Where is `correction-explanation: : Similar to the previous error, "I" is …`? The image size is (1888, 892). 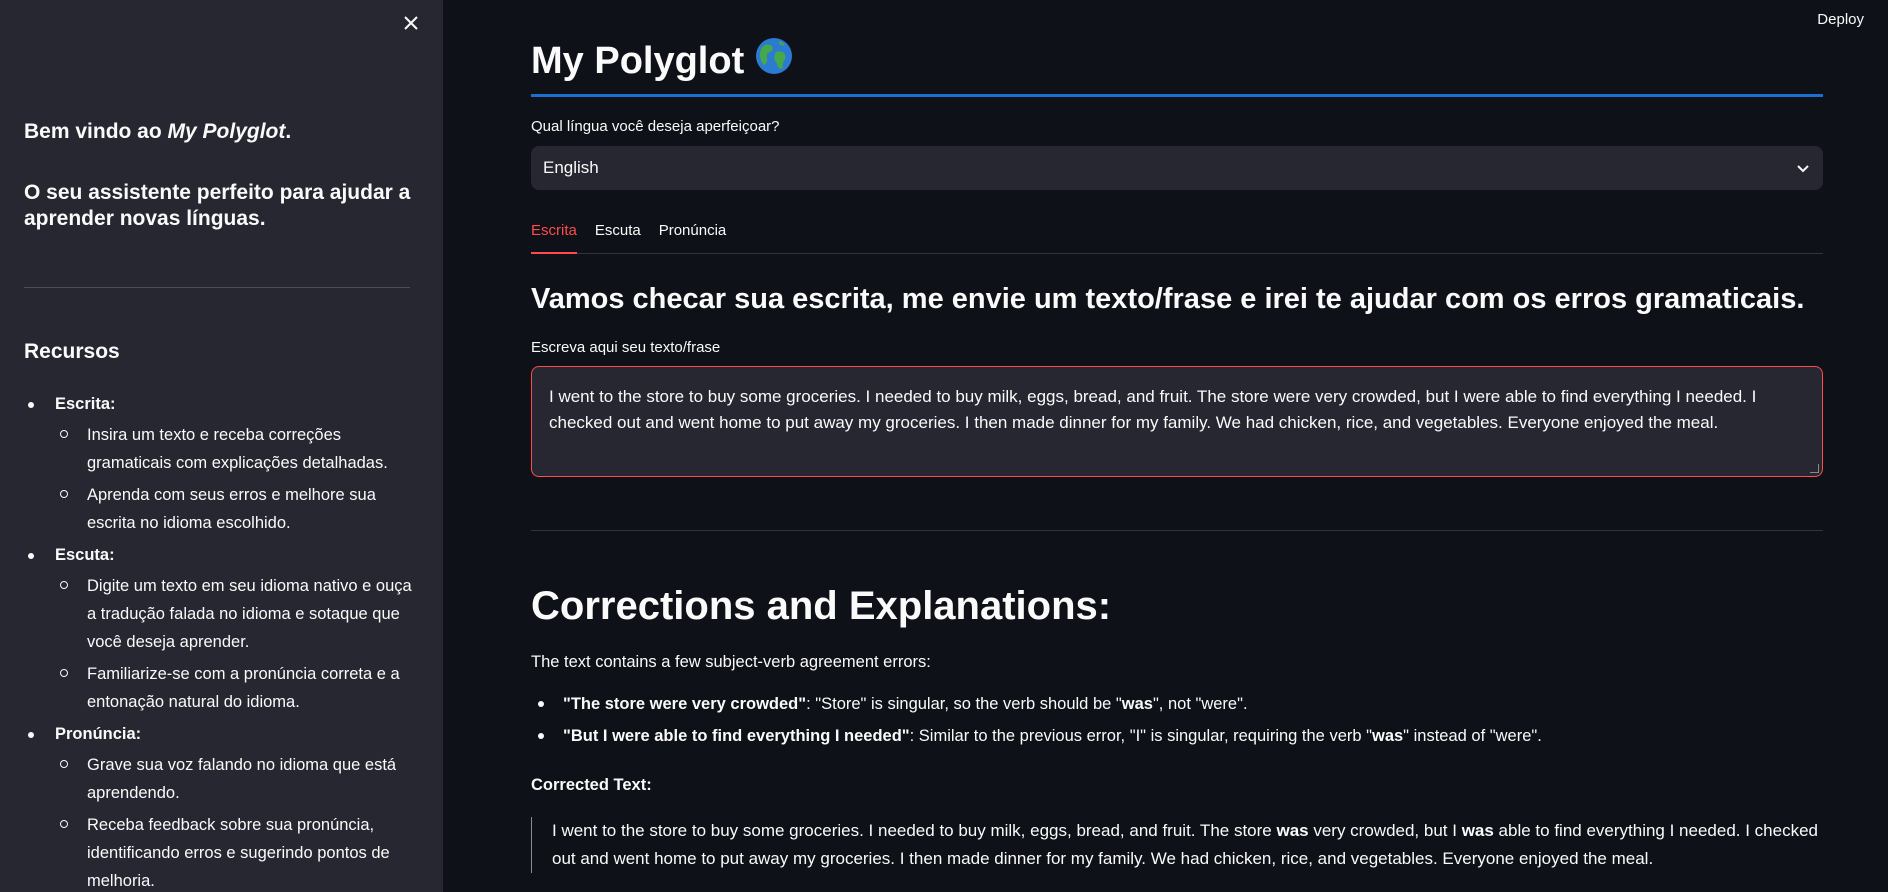 correction-explanation: : Similar to the previous error, "I" is … is located at coordinates (1140, 736).